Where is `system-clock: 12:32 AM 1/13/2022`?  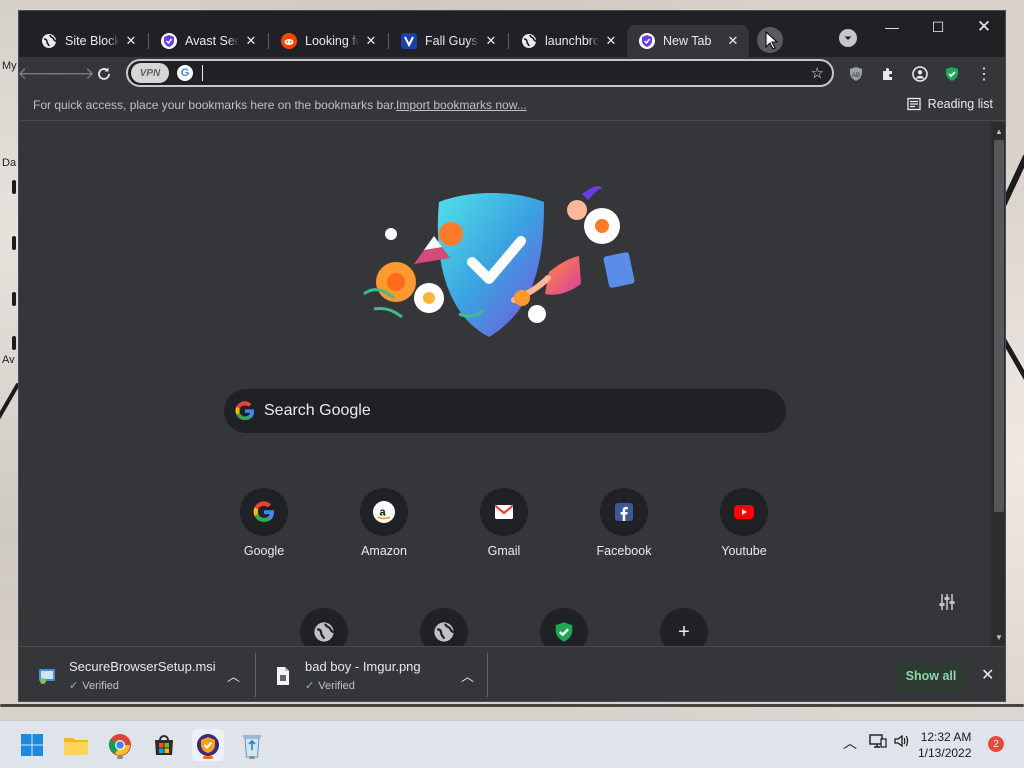
system-clock: 12:32 AM 1/13/2022 is located at coordinates (944, 745).